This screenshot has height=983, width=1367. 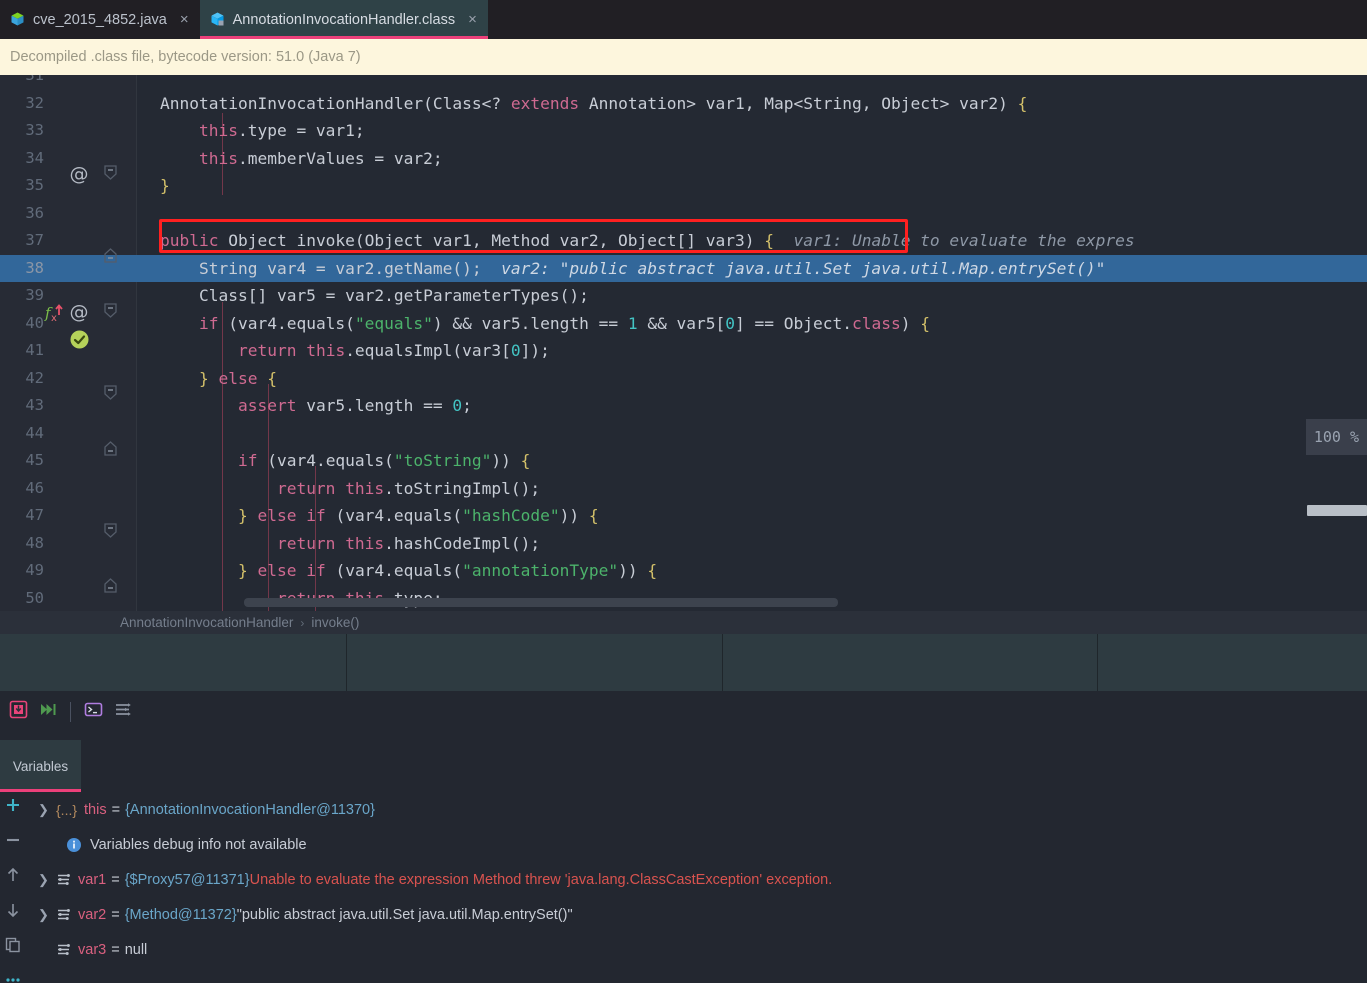 What do you see at coordinates (13, 975) in the screenshot?
I see `more-options-button` at bounding box center [13, 975].